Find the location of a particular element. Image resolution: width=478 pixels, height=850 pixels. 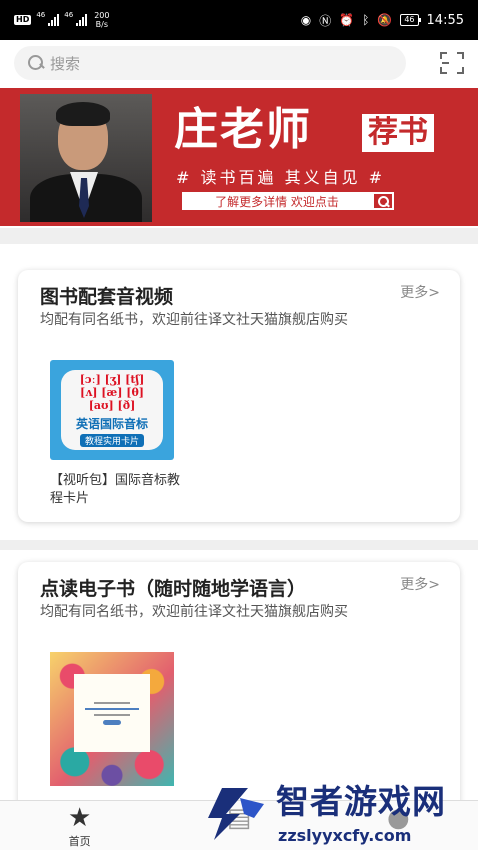

tab-label: 首页 is located at coordinates (79, 841).